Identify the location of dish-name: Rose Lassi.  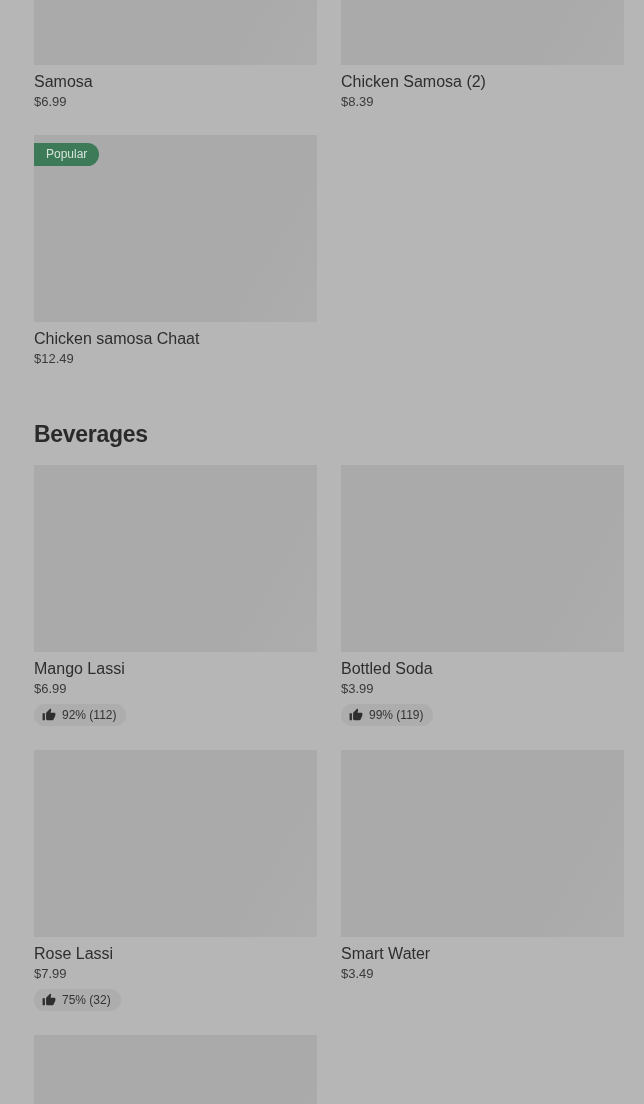
(74, 954).